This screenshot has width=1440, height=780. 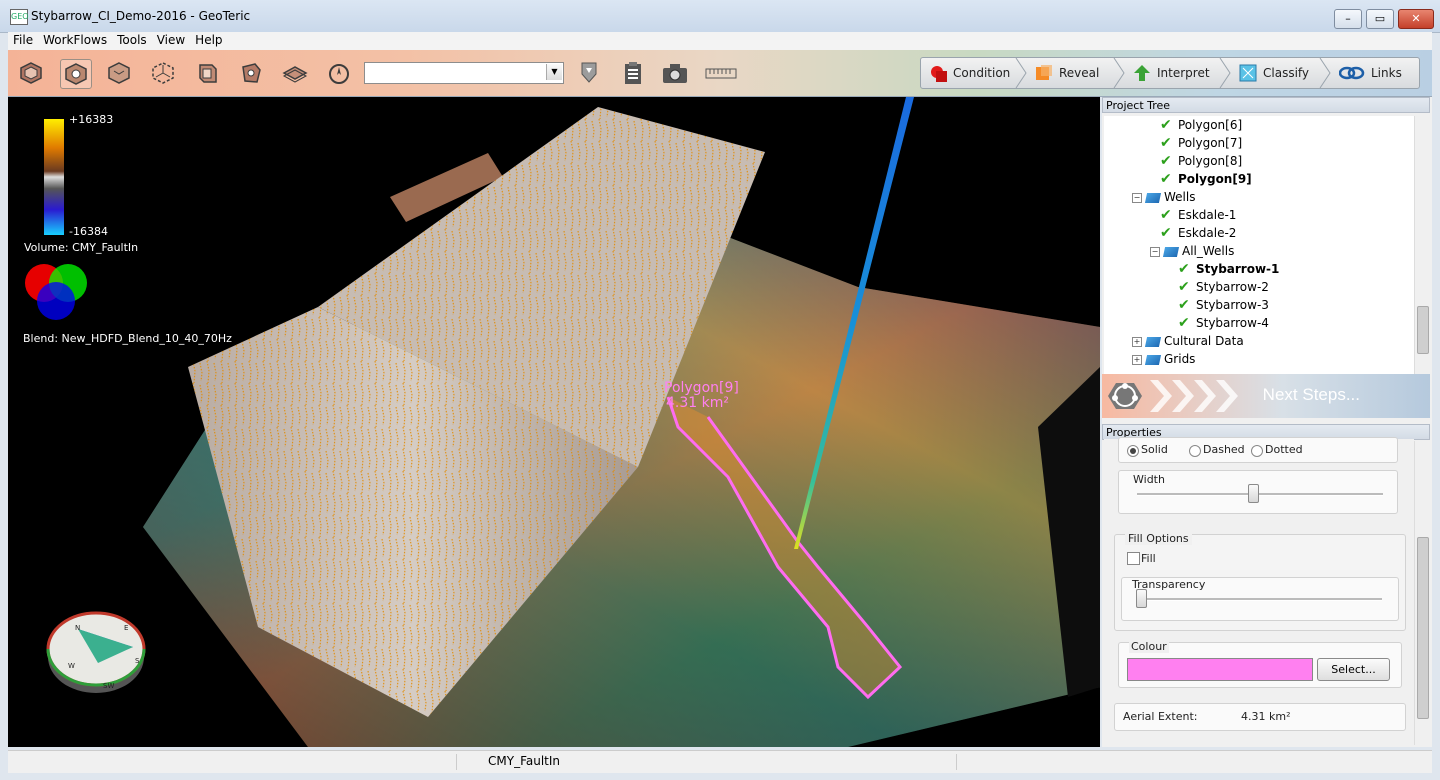 What do you see at coordinates (554, 72) in the screenshot?
I see `chevron-down-icon: ▼` at bounding box center [554, 72].